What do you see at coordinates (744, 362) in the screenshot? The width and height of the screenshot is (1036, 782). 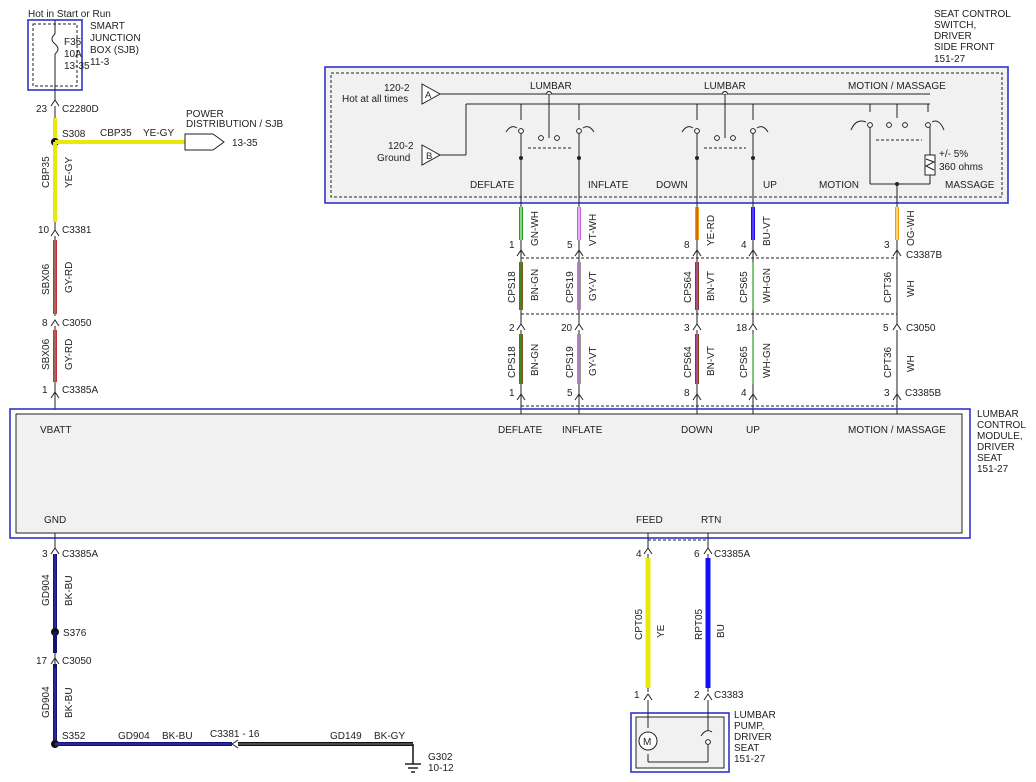 I see `col4-low-circuit: CPS65` at bounding box center [744, 362].